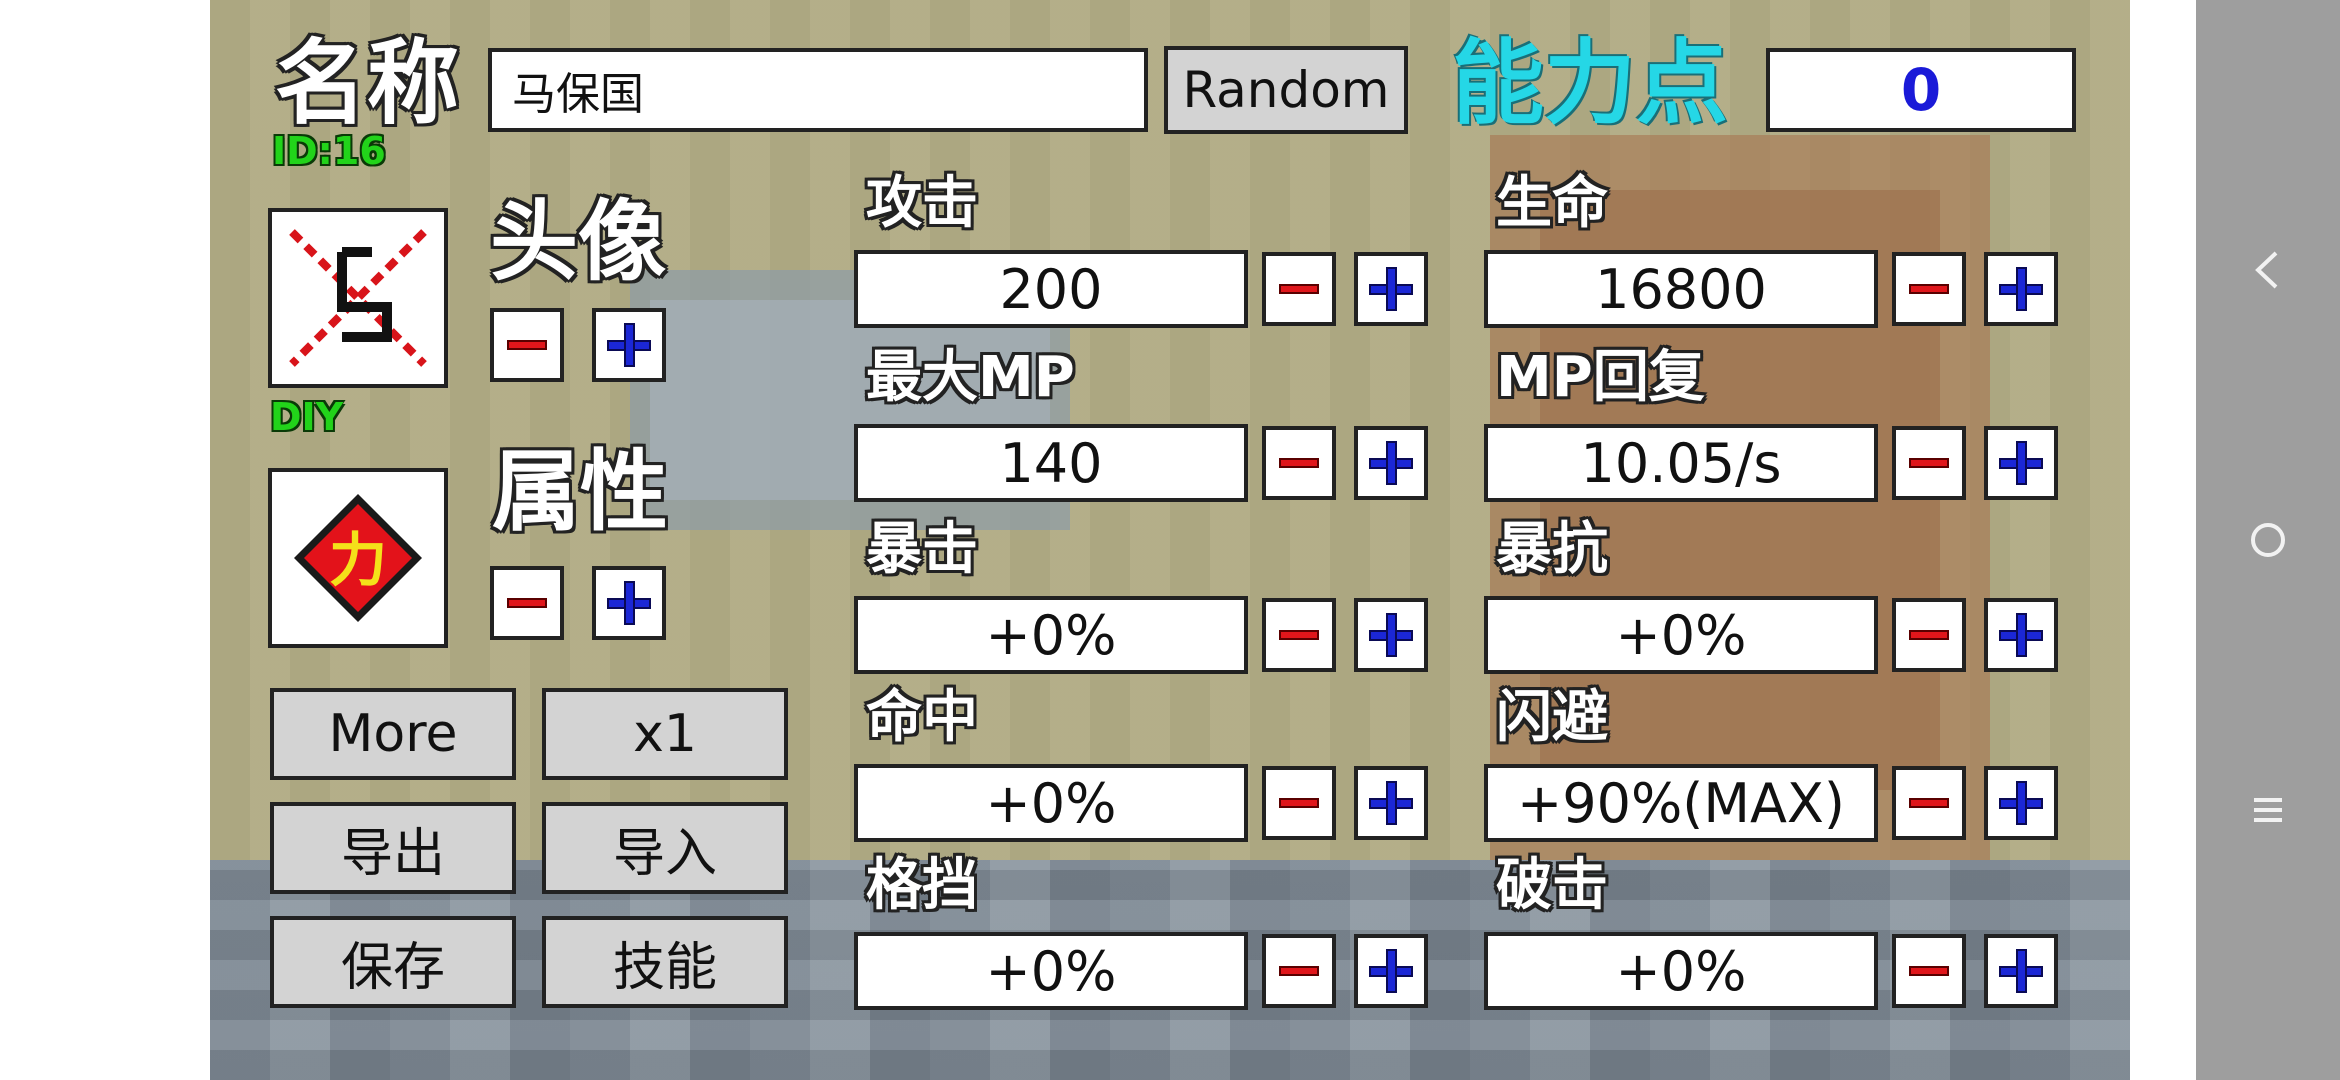 The height and width of the screenshot is (1080, 2340). I want to click on attack-minus-button, so click(1299, 289).